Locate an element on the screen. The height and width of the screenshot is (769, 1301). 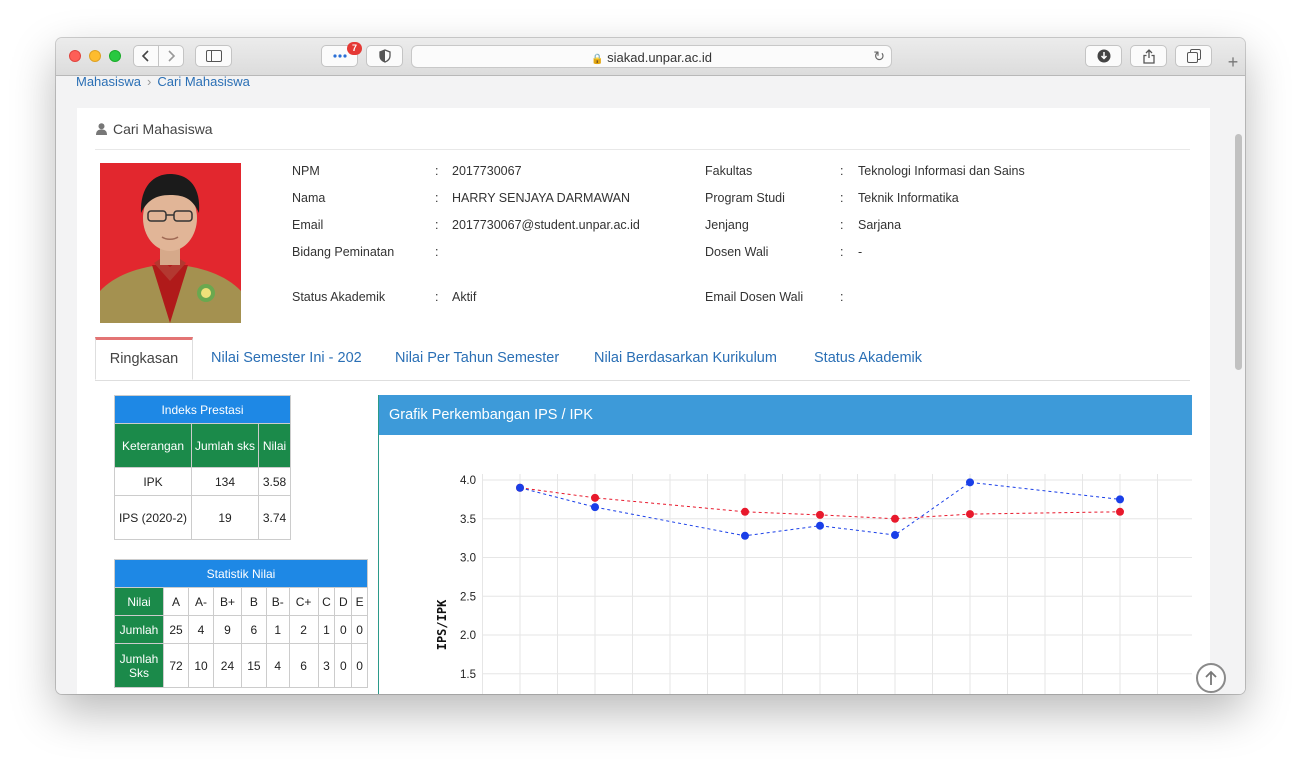
breadcrumb-cari-mahasiswa: Cari Mahasiswa is located at coordinates (203, 82).